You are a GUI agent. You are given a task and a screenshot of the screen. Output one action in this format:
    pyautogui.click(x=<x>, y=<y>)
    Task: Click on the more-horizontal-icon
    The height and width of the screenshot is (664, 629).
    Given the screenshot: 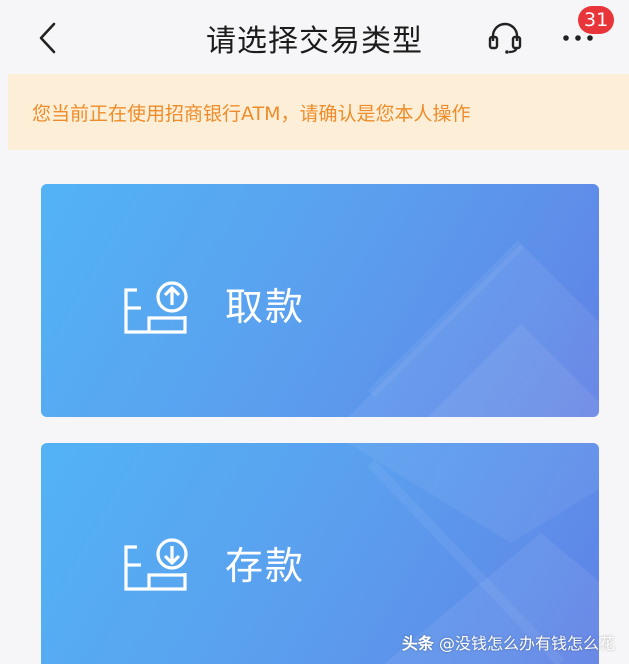 What is the action you would take?
    pyautogui.click(x=578, y=38)
    